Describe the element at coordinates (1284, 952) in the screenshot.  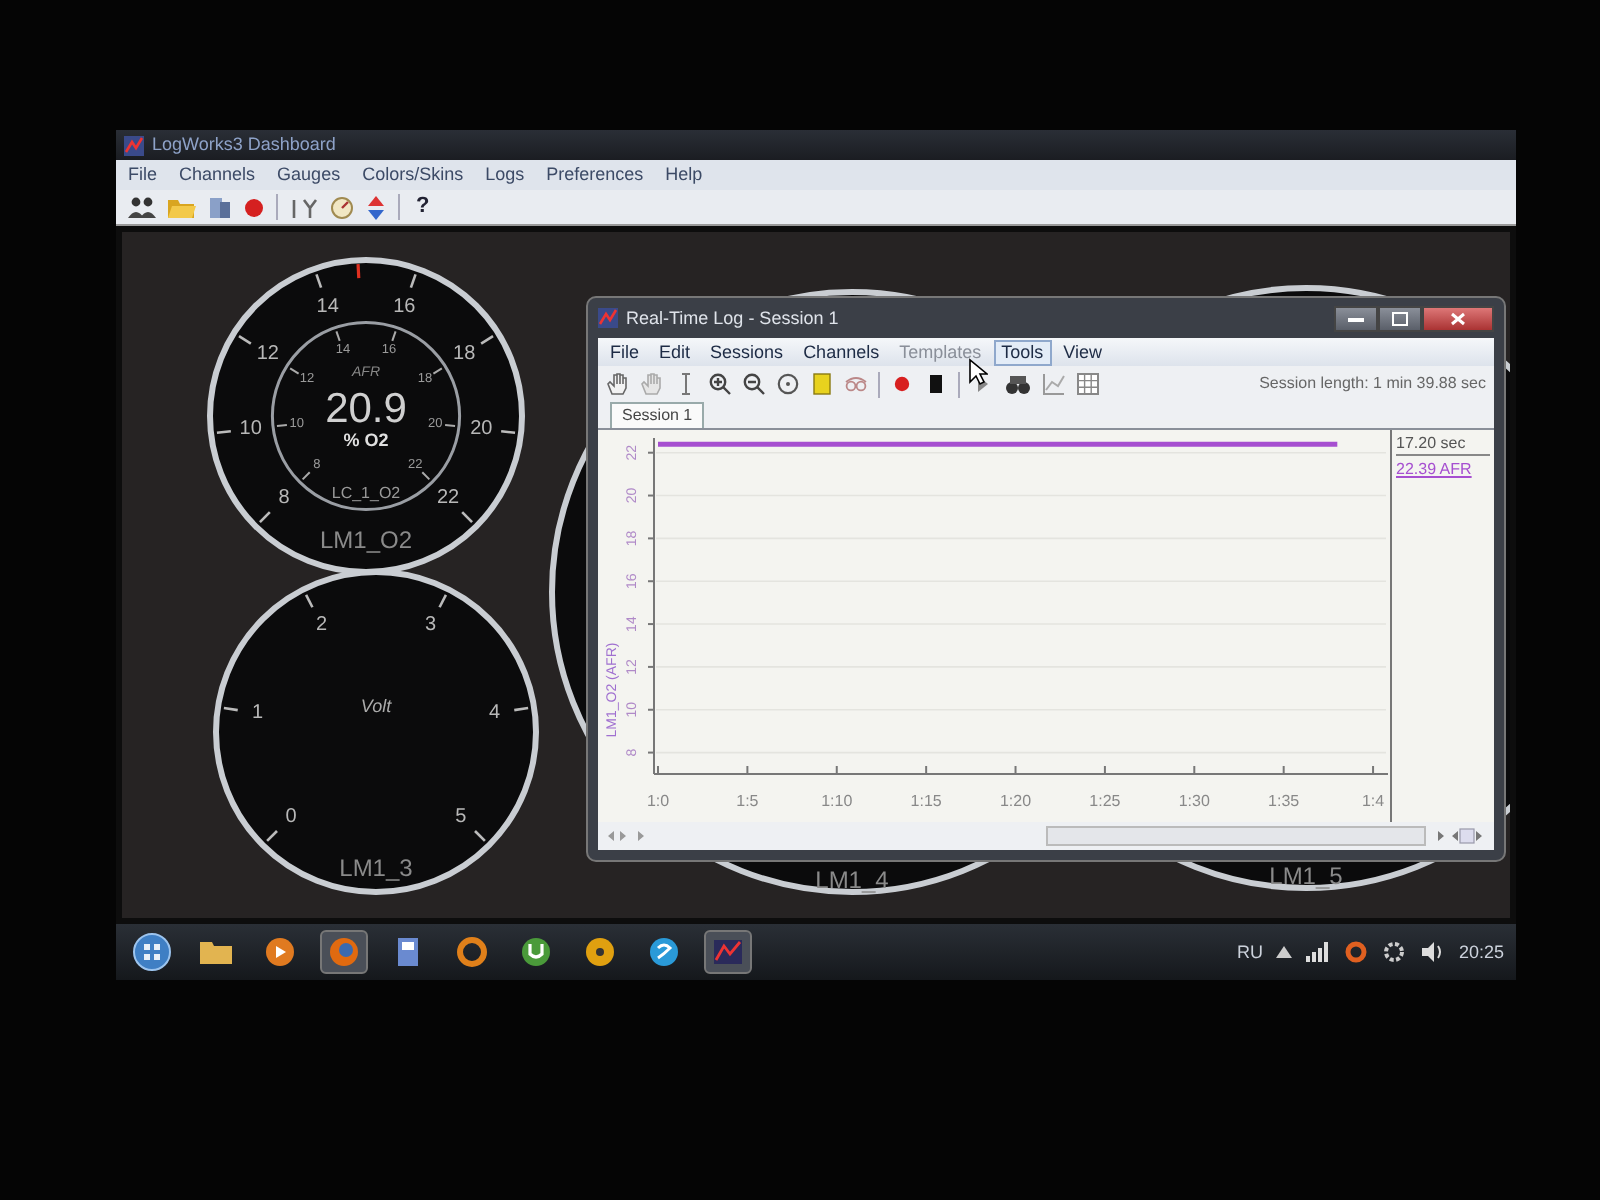
I see `up-arrow-icon` at that location.